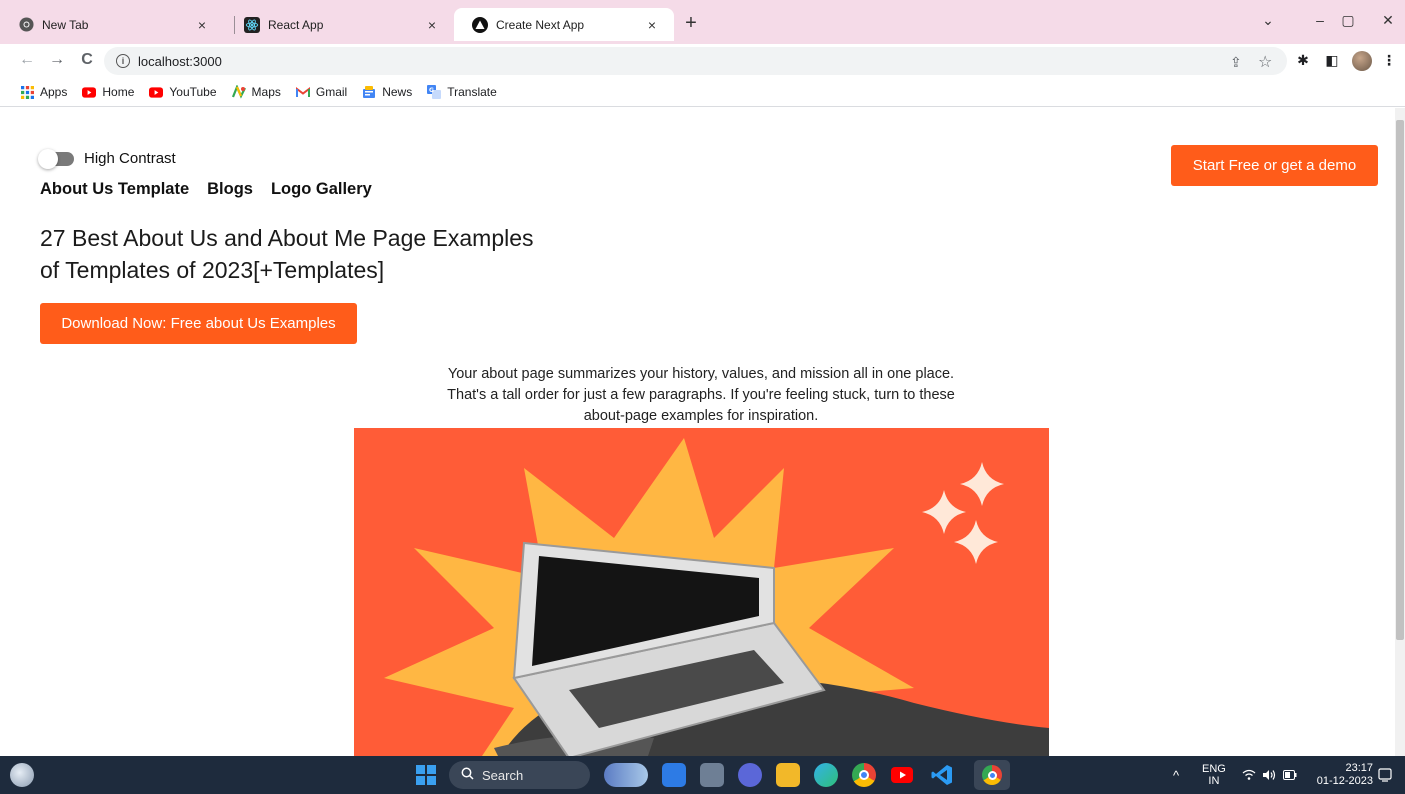 Image resolution: width=1405 pixels, height=794 pixels. I want to click on clock: 23:17 01-12-2023, so click(1343, 775).